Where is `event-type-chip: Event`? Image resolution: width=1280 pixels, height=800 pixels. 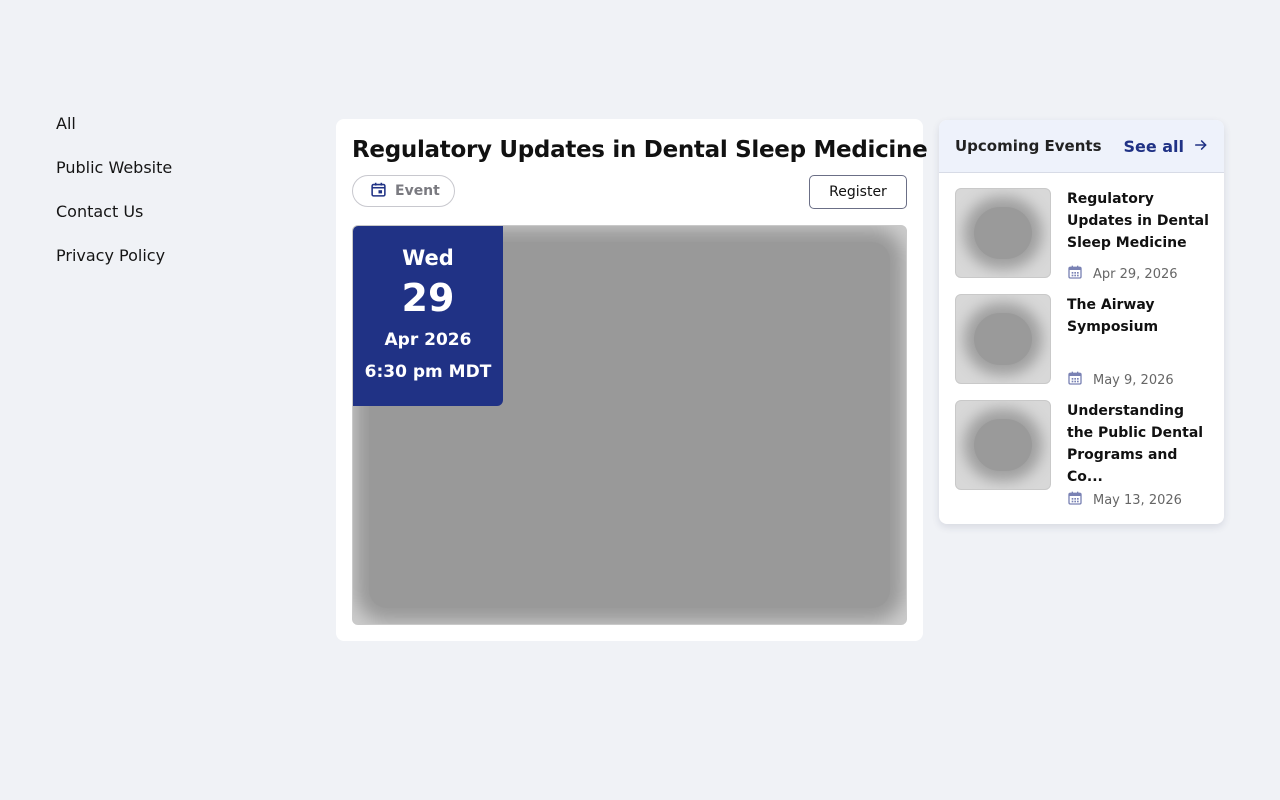 event-type-chip: Event is located at coordinates (403, 191).